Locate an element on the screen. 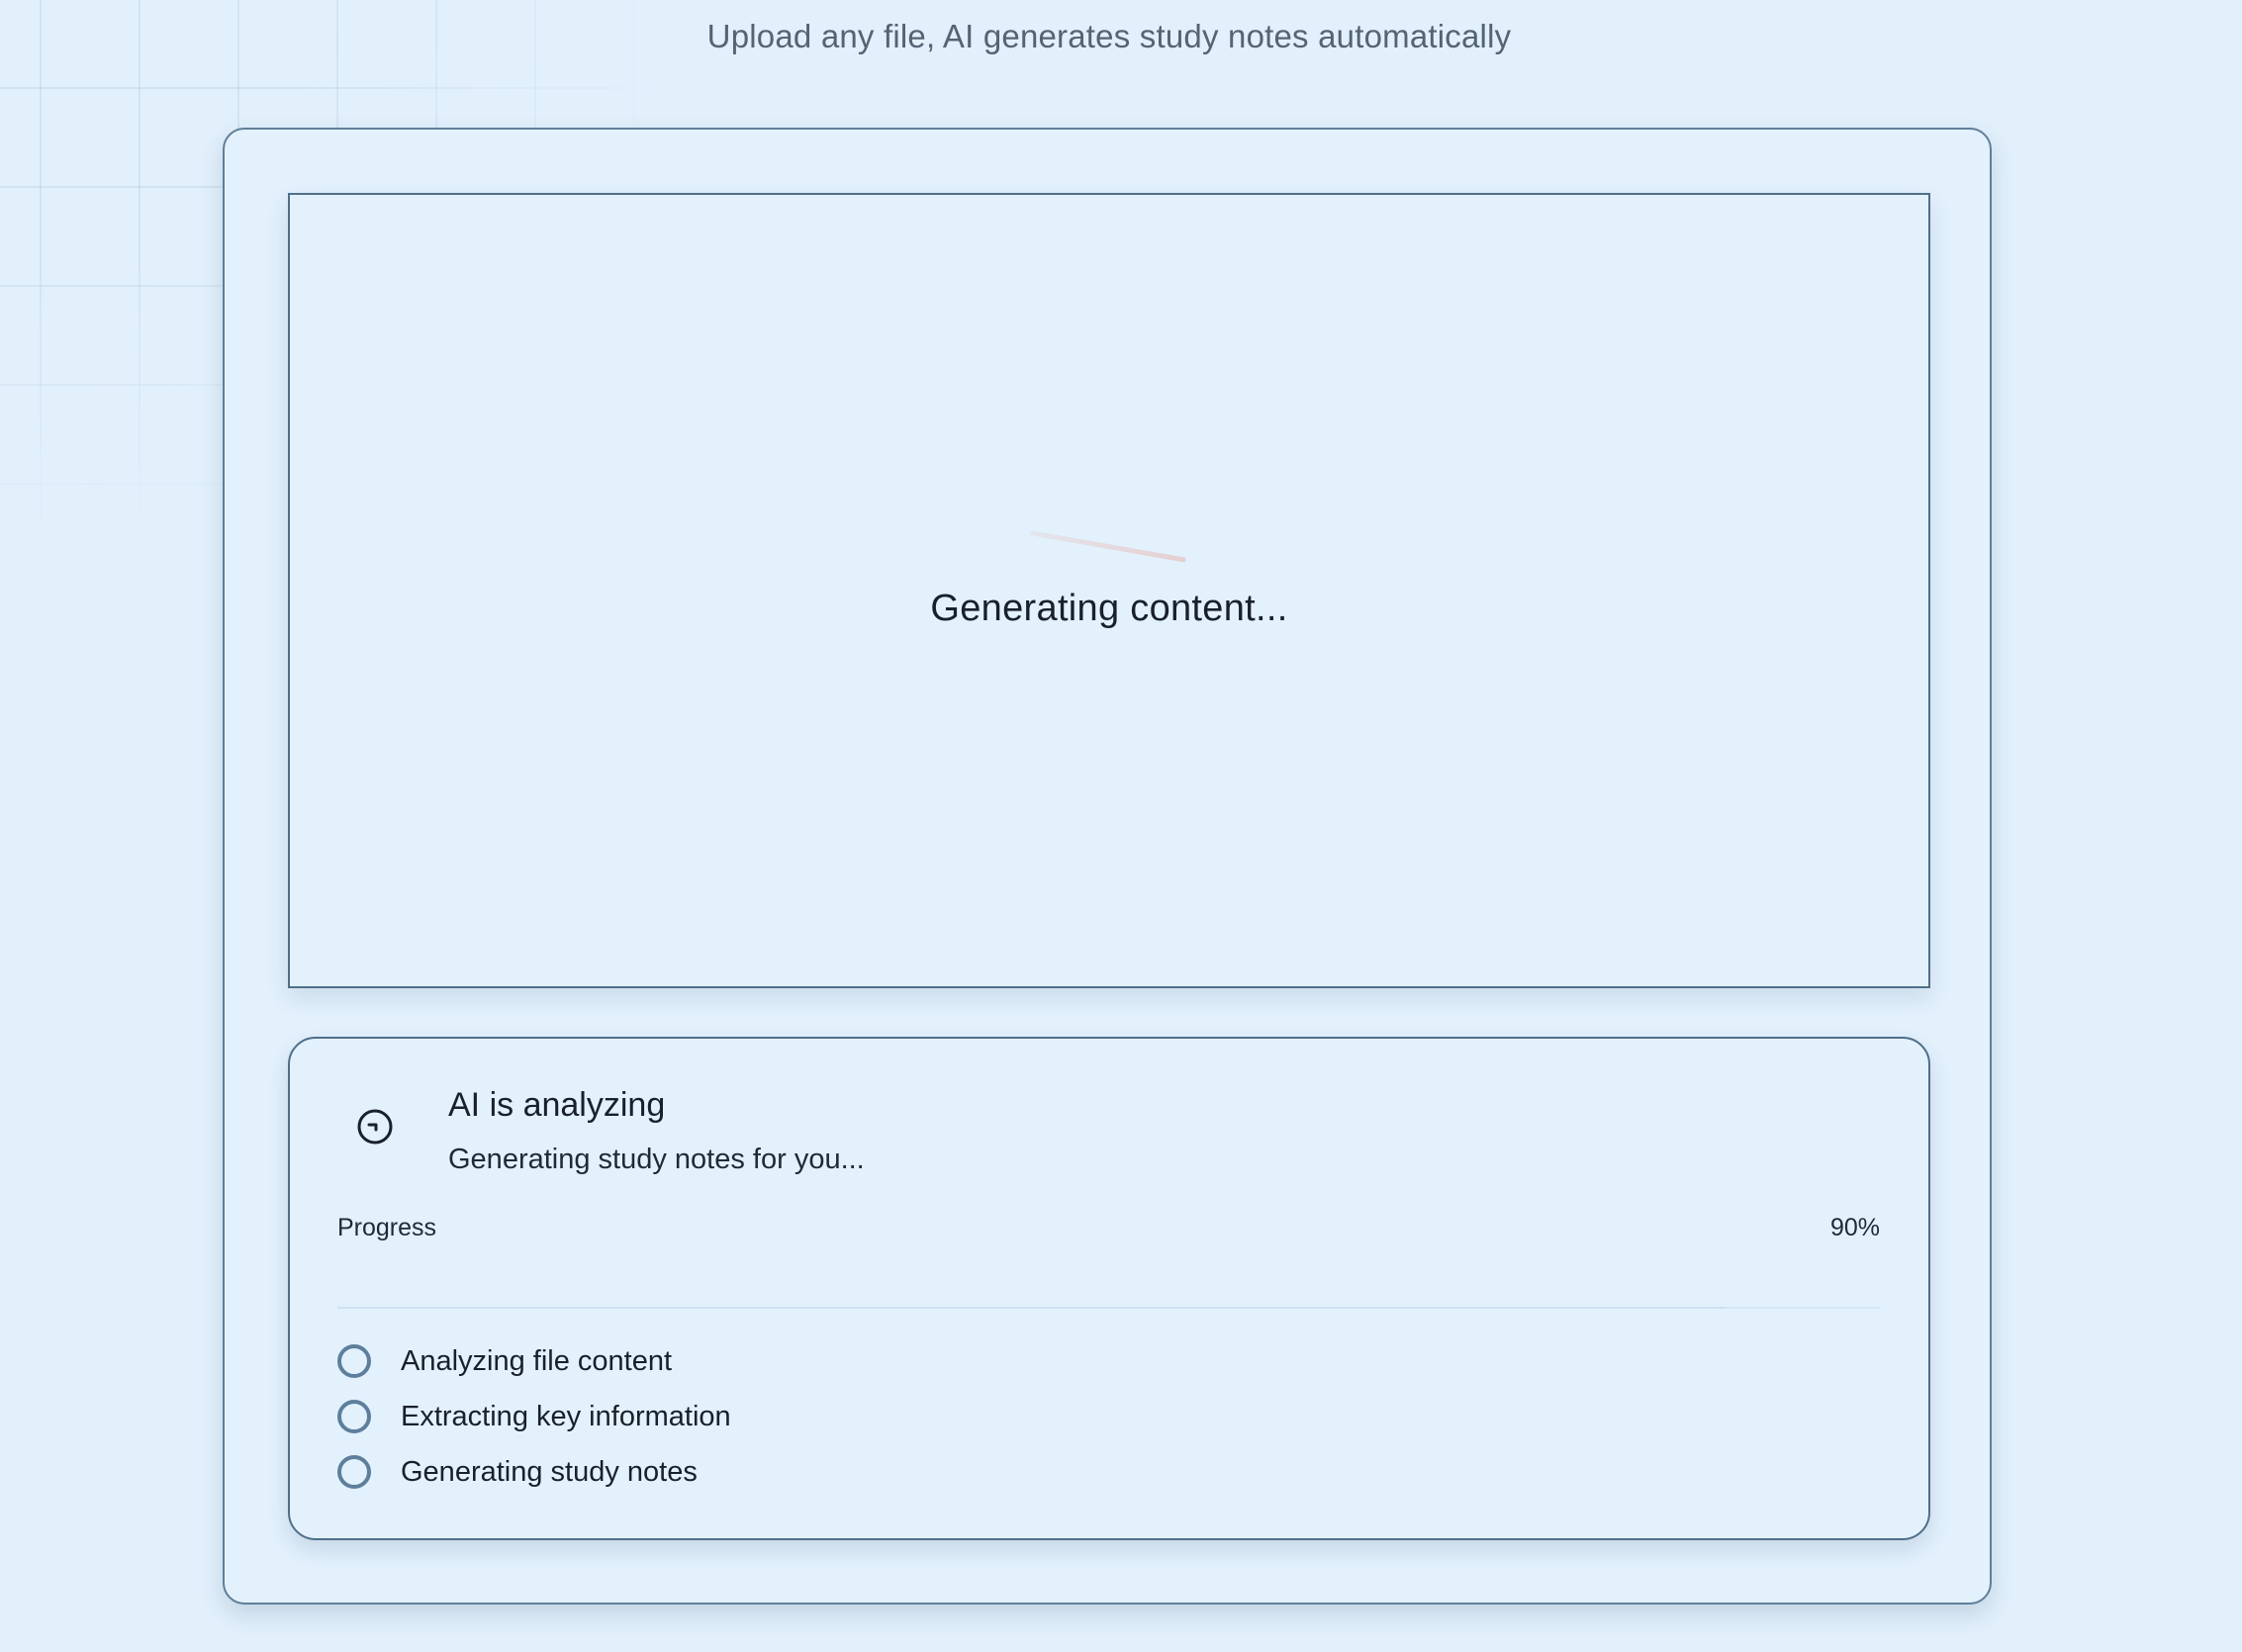  step-label: Analyzing file content is located at coordinates (537, 1360).